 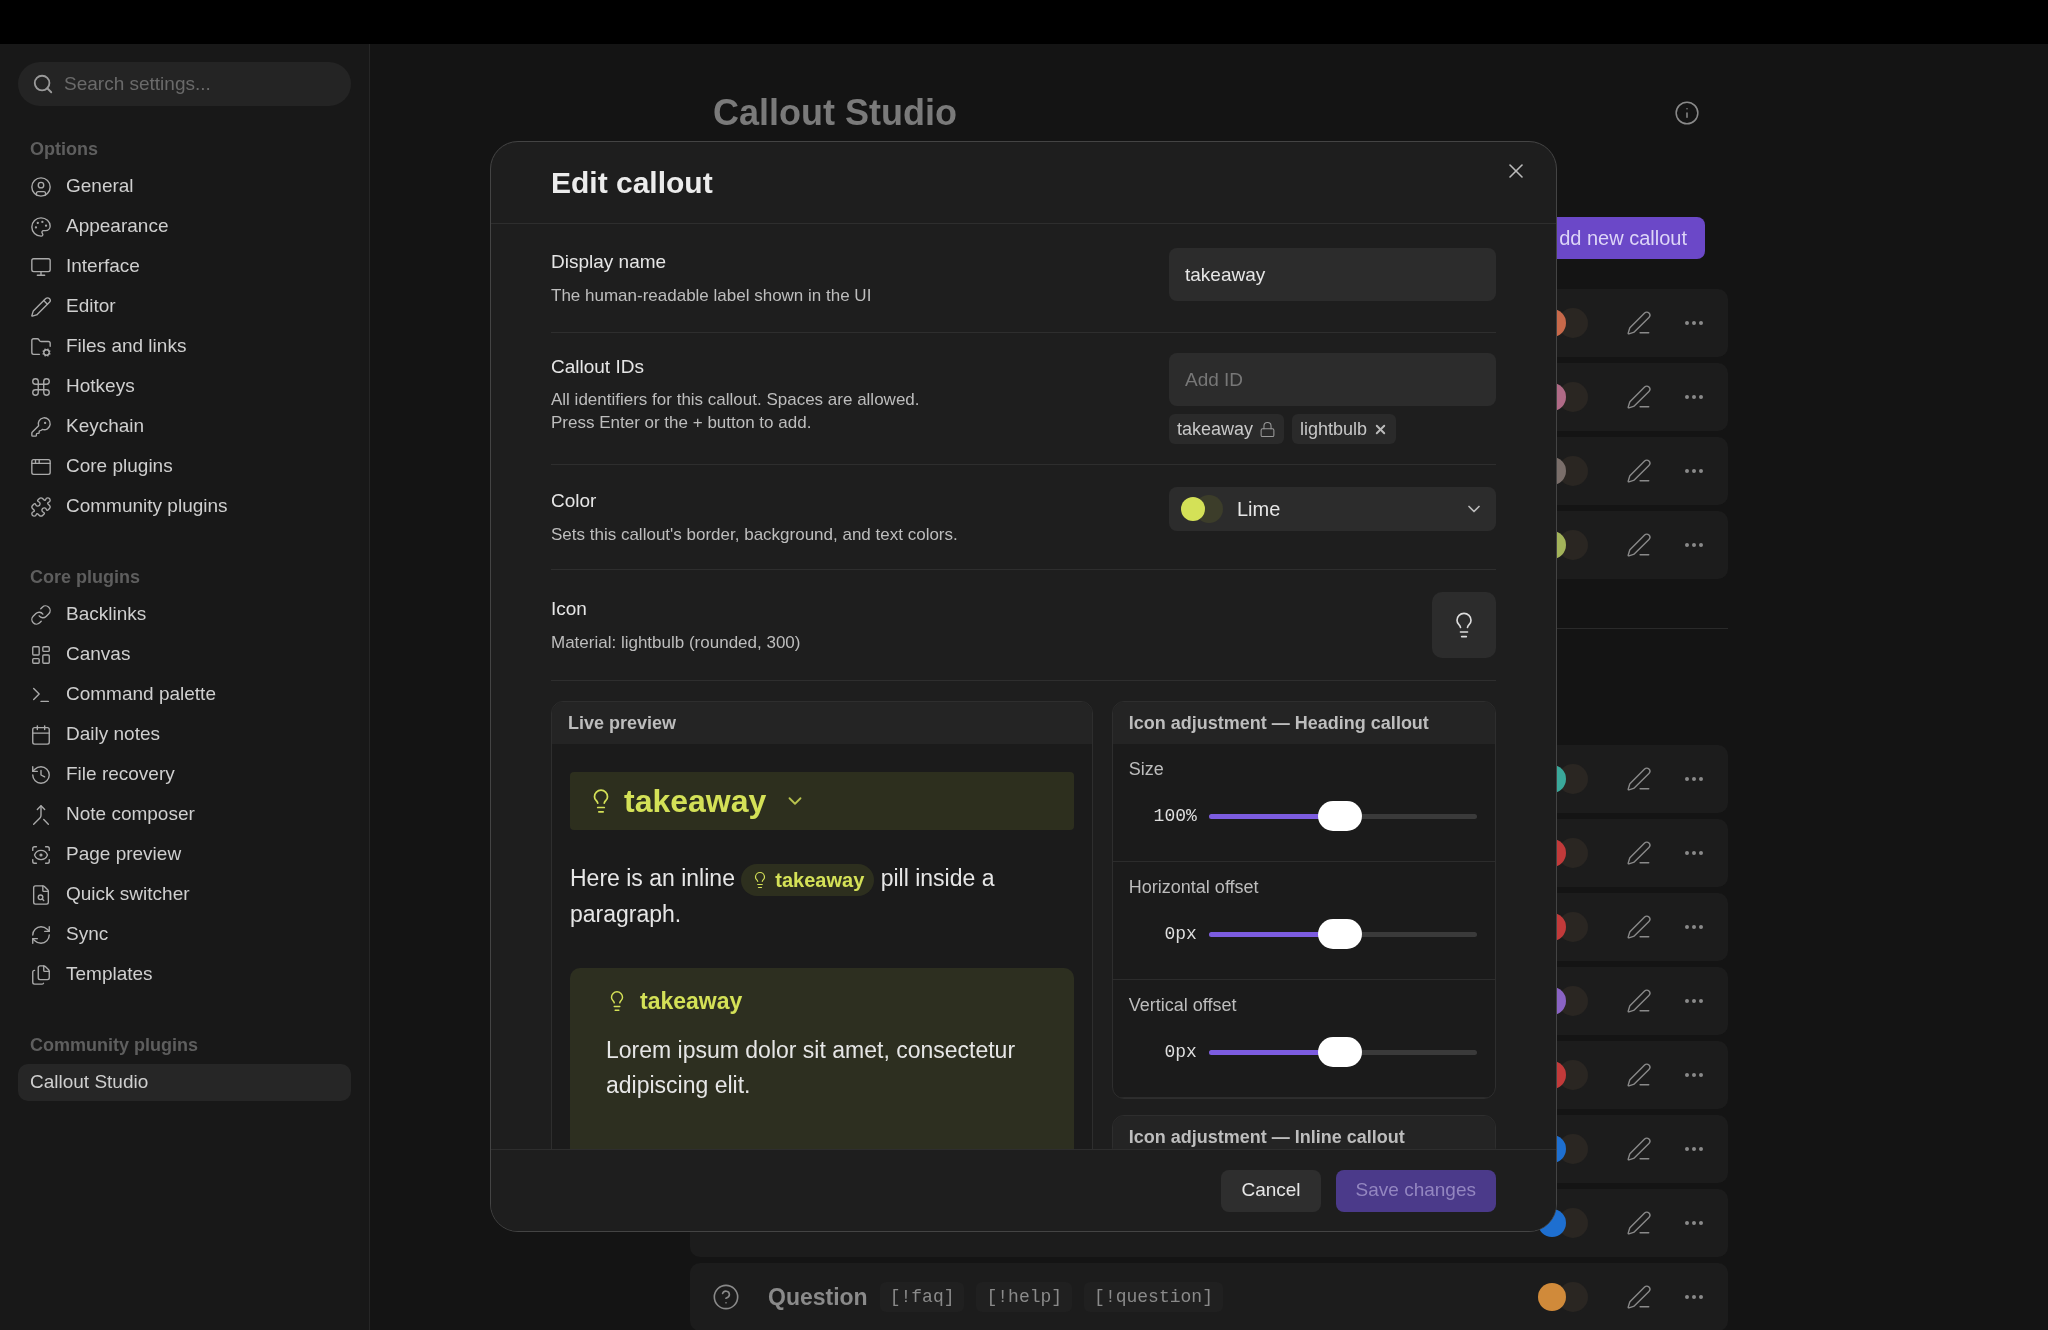 What do you see at coordinates (783, 895) in the screenshot?
I see `preview-paragraph: Here is an inline takeaway pill inside a paragraph.` at bounding box center [783, 895].